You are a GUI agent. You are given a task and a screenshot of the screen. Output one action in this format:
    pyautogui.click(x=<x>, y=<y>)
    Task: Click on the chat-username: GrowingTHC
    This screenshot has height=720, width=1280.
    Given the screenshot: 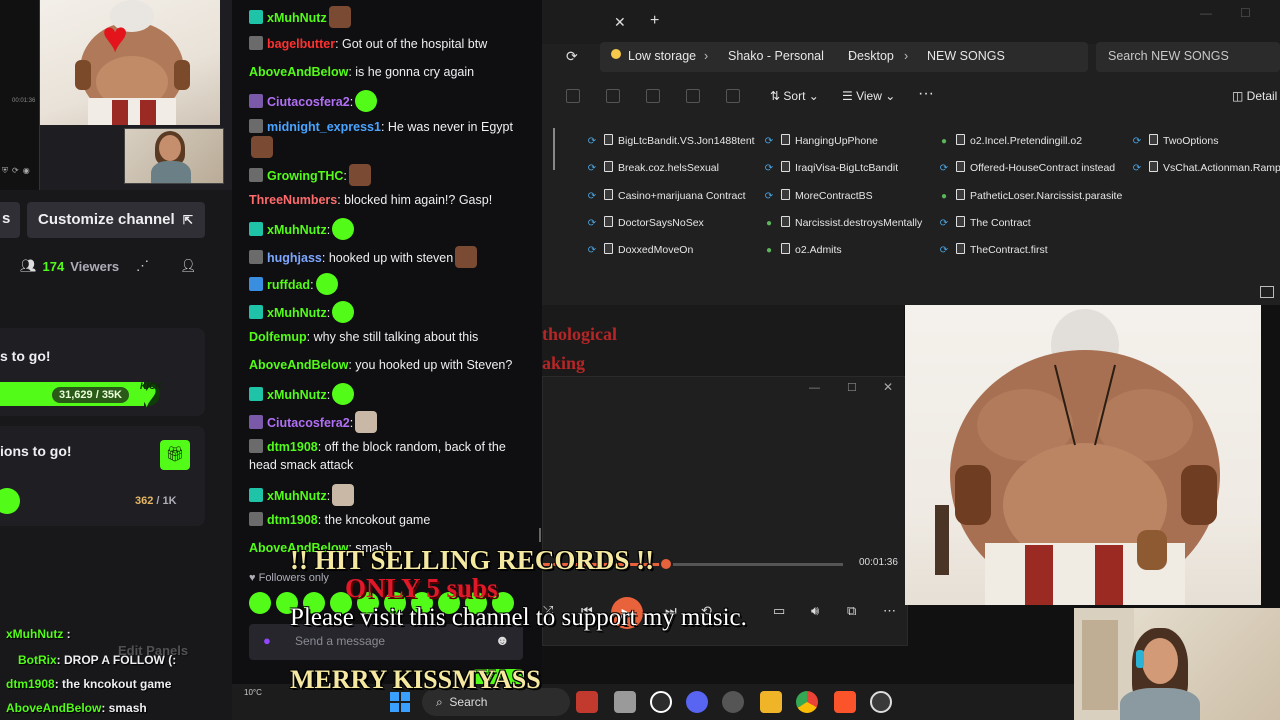 What is the action you would take?
    pyautogui.click(x=305, y=176)
    